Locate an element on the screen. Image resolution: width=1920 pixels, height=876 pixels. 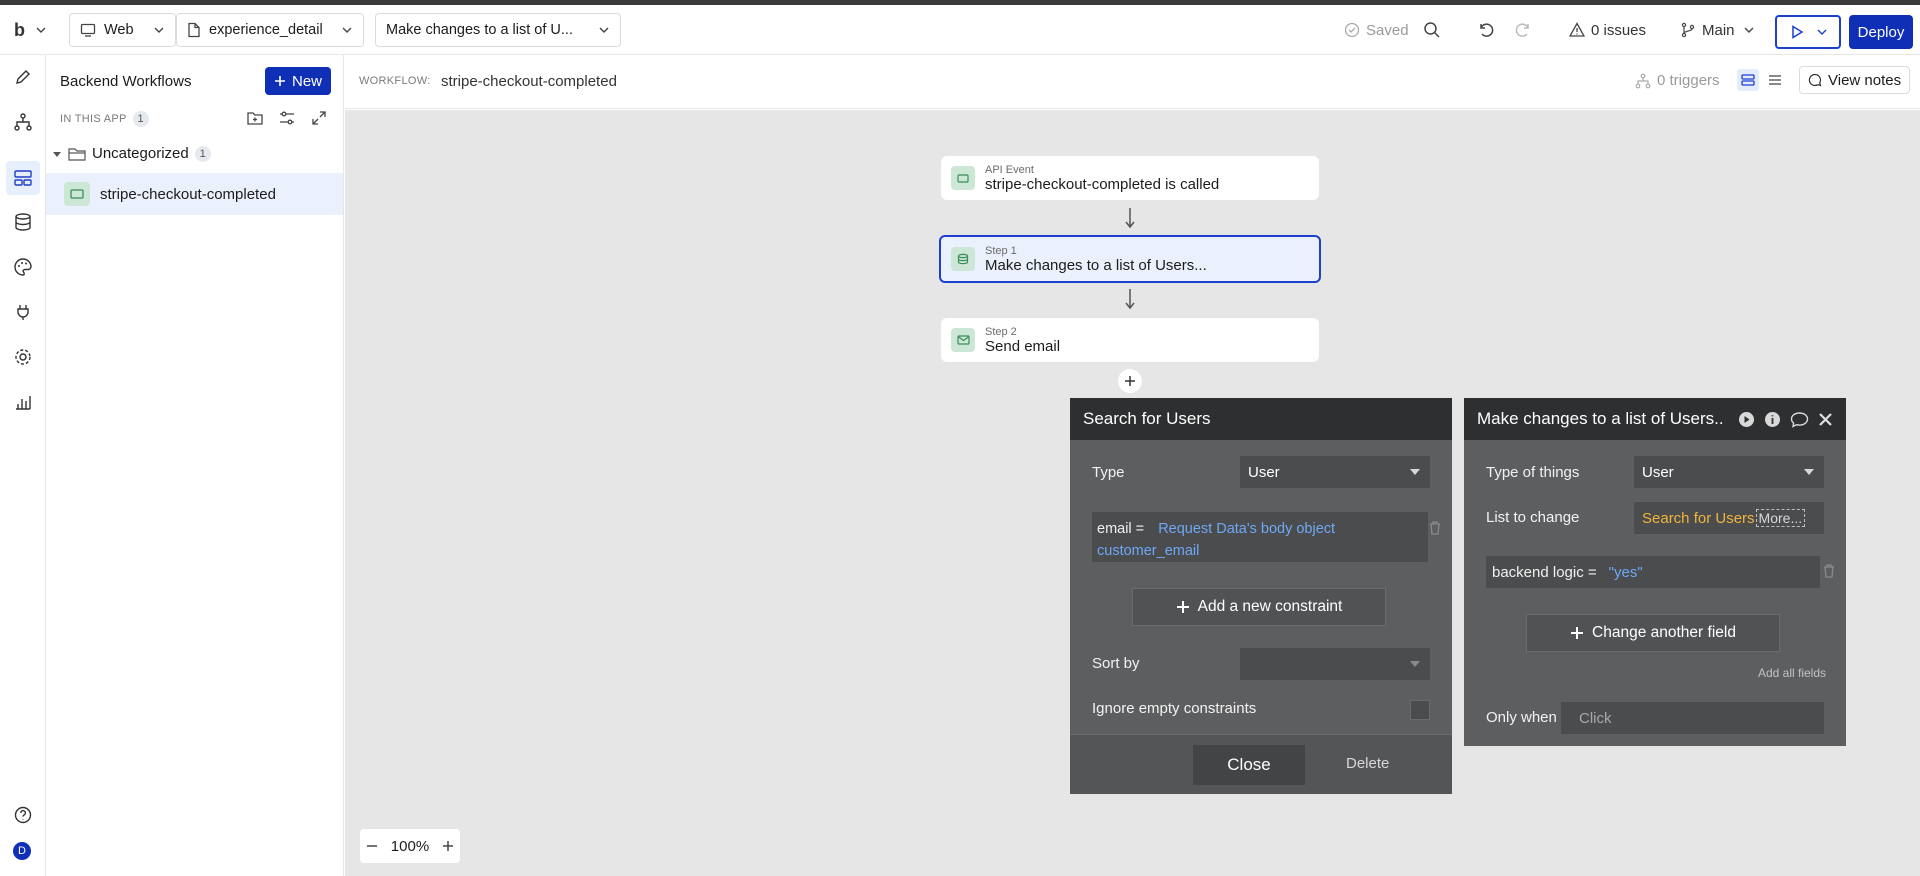
add-step-button is located at coordinates (1130, 381).